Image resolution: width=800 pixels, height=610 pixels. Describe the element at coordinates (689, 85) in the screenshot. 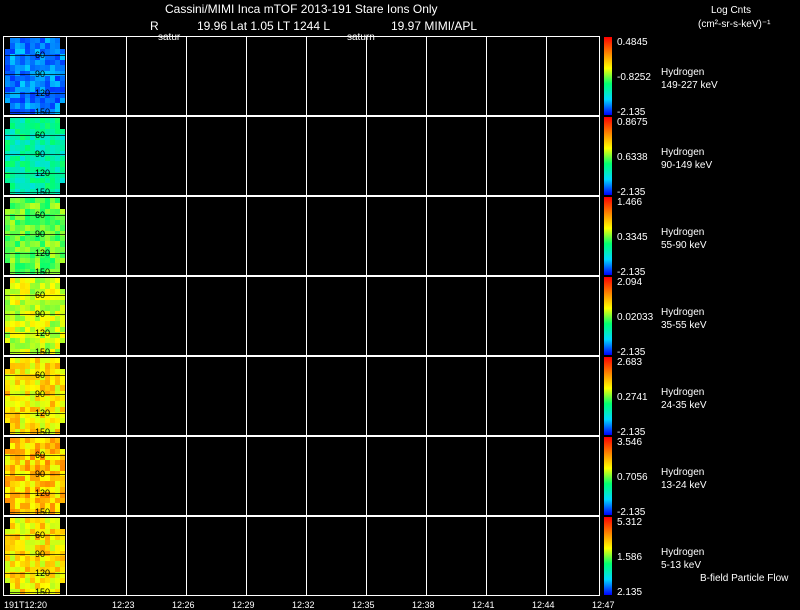

I see `energy-range-label: 149-227 keV` at that location.